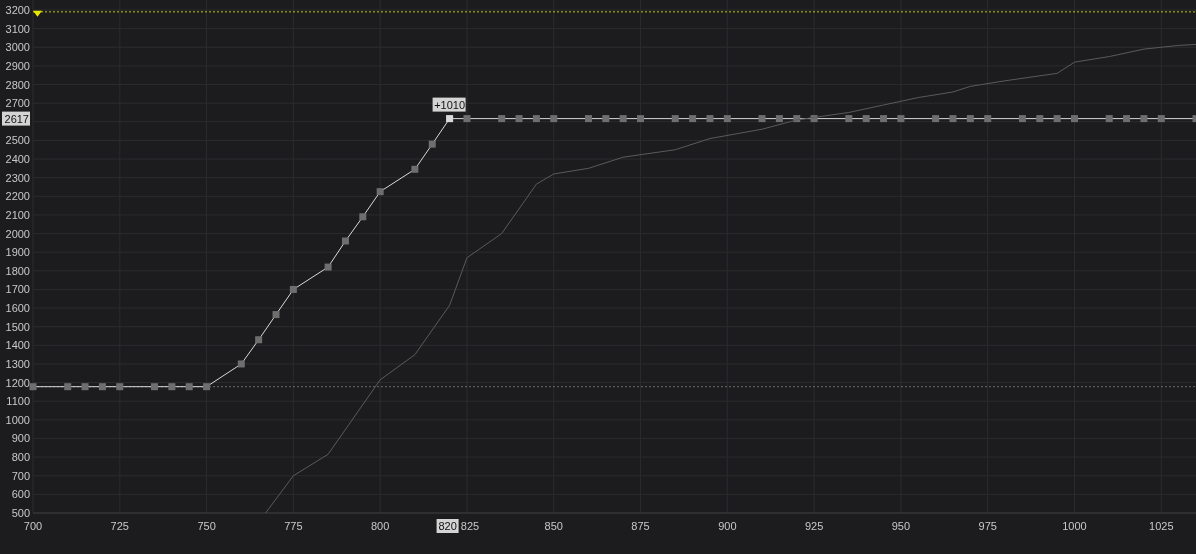 The image size is (1196, 554). What do you see at coordinates (206, 526) in the screenshot?
I see `axis-label: 750` at bounding box center [206, 526].